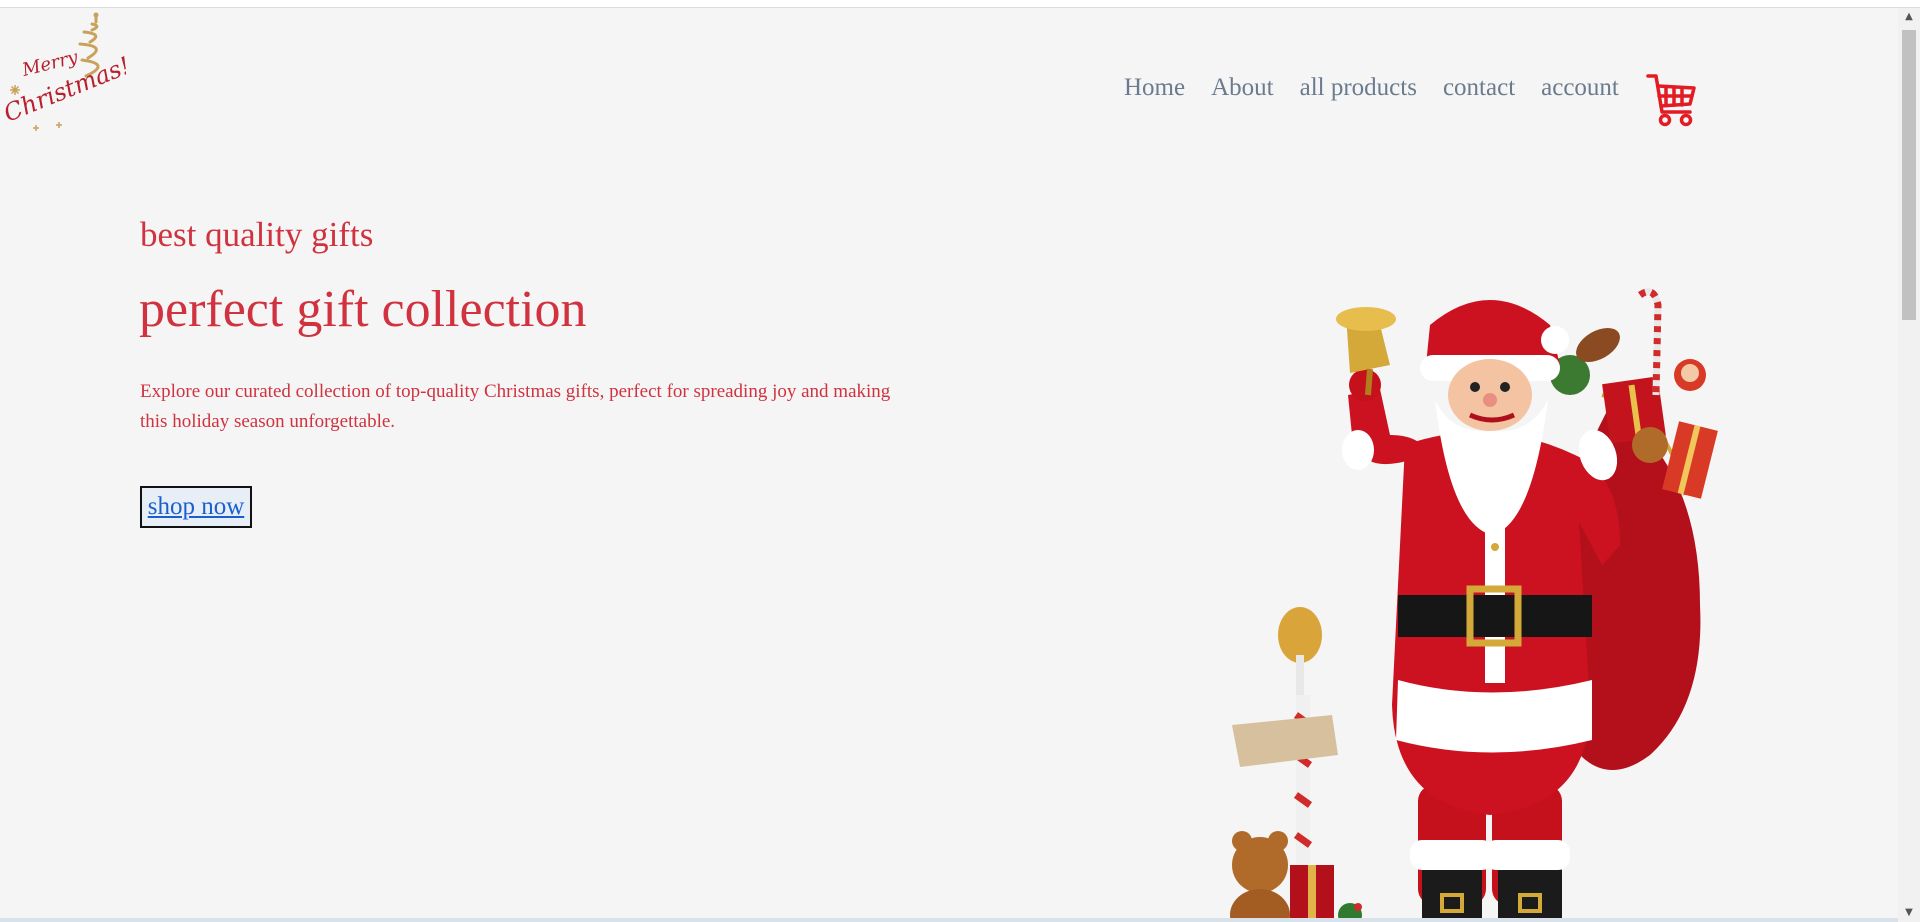  What do you see at coordinates (1479, 88) in the screenshot?
I see `nav-contact-link: contact` at bounding box center [1479, 88].